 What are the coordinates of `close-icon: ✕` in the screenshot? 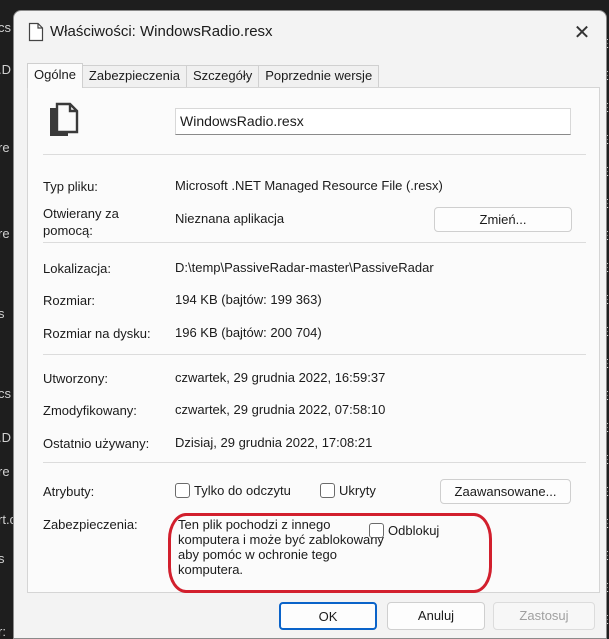 It's located at (582, 32).